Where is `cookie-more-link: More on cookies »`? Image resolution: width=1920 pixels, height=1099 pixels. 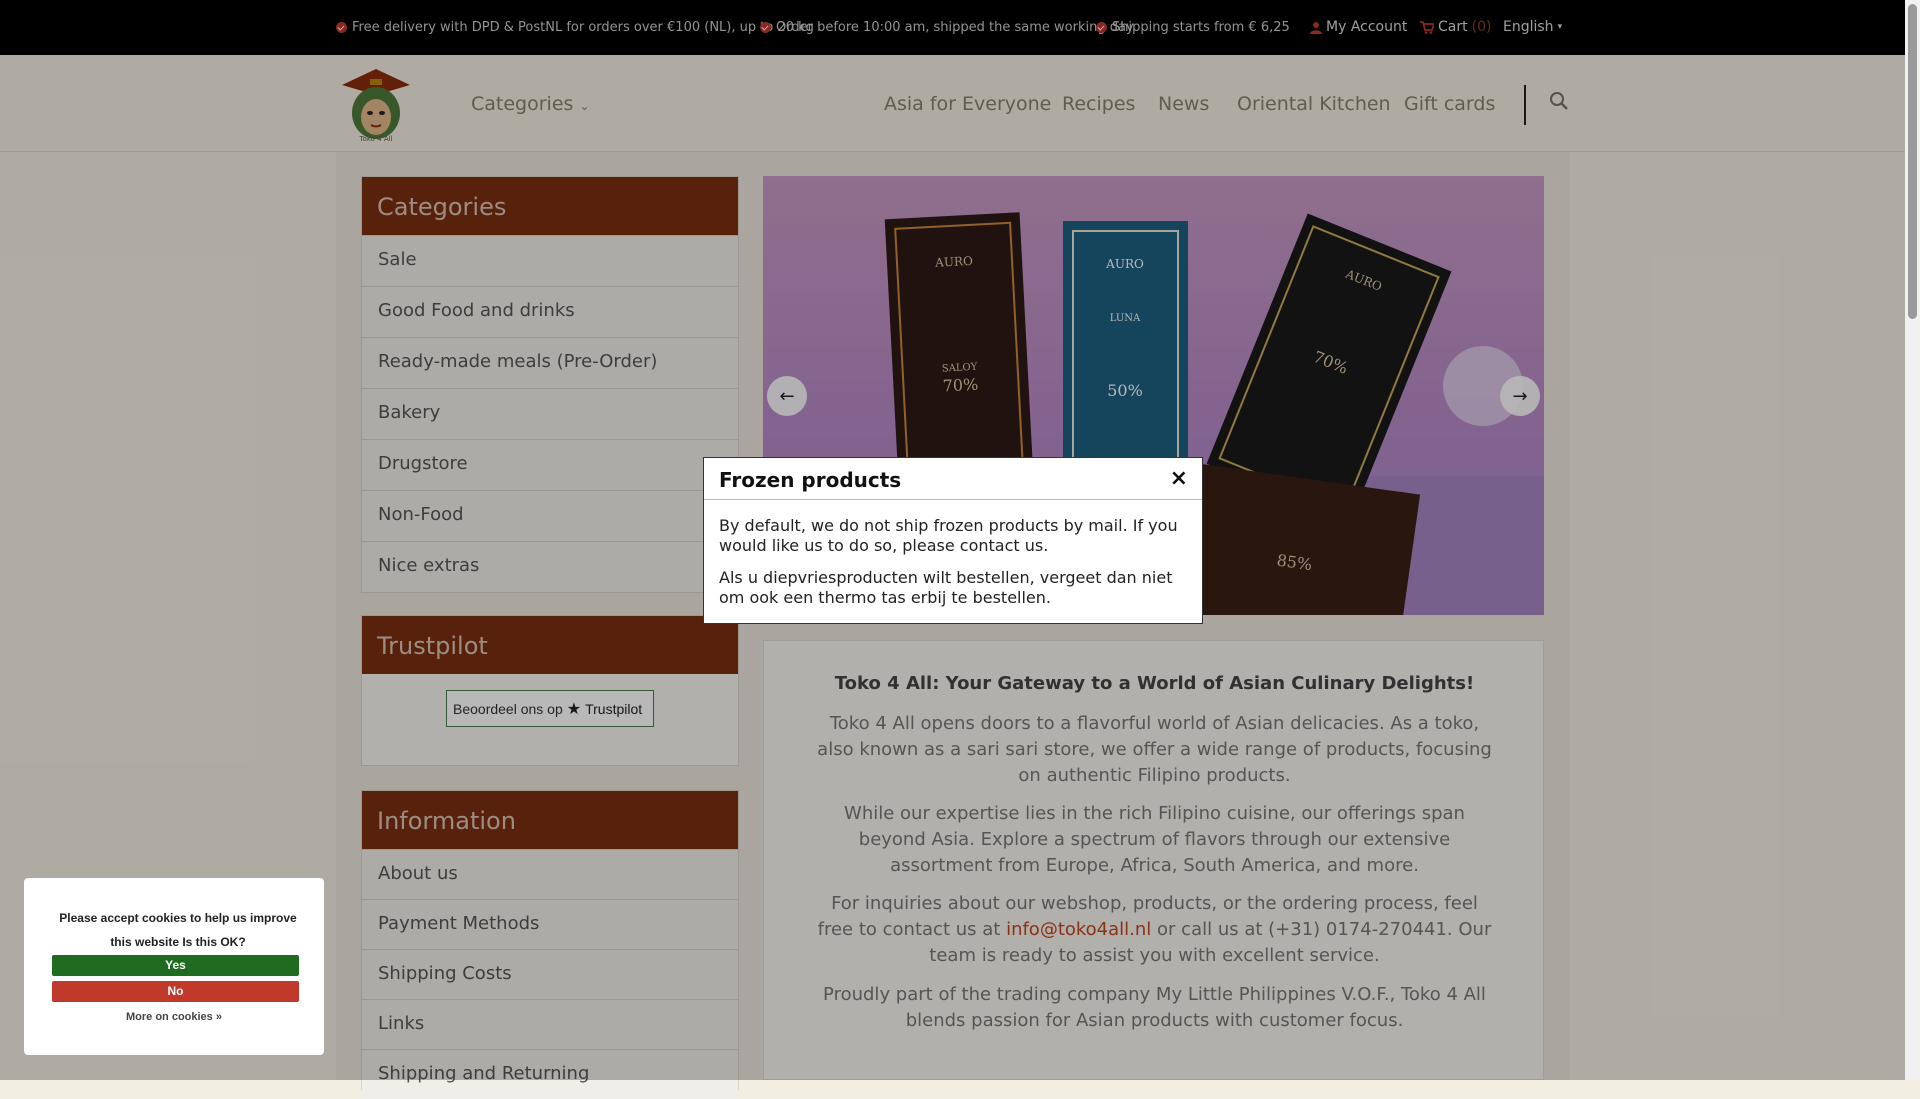
cookie-more-link: More on cookies » is located at coordinates (174, 1017).